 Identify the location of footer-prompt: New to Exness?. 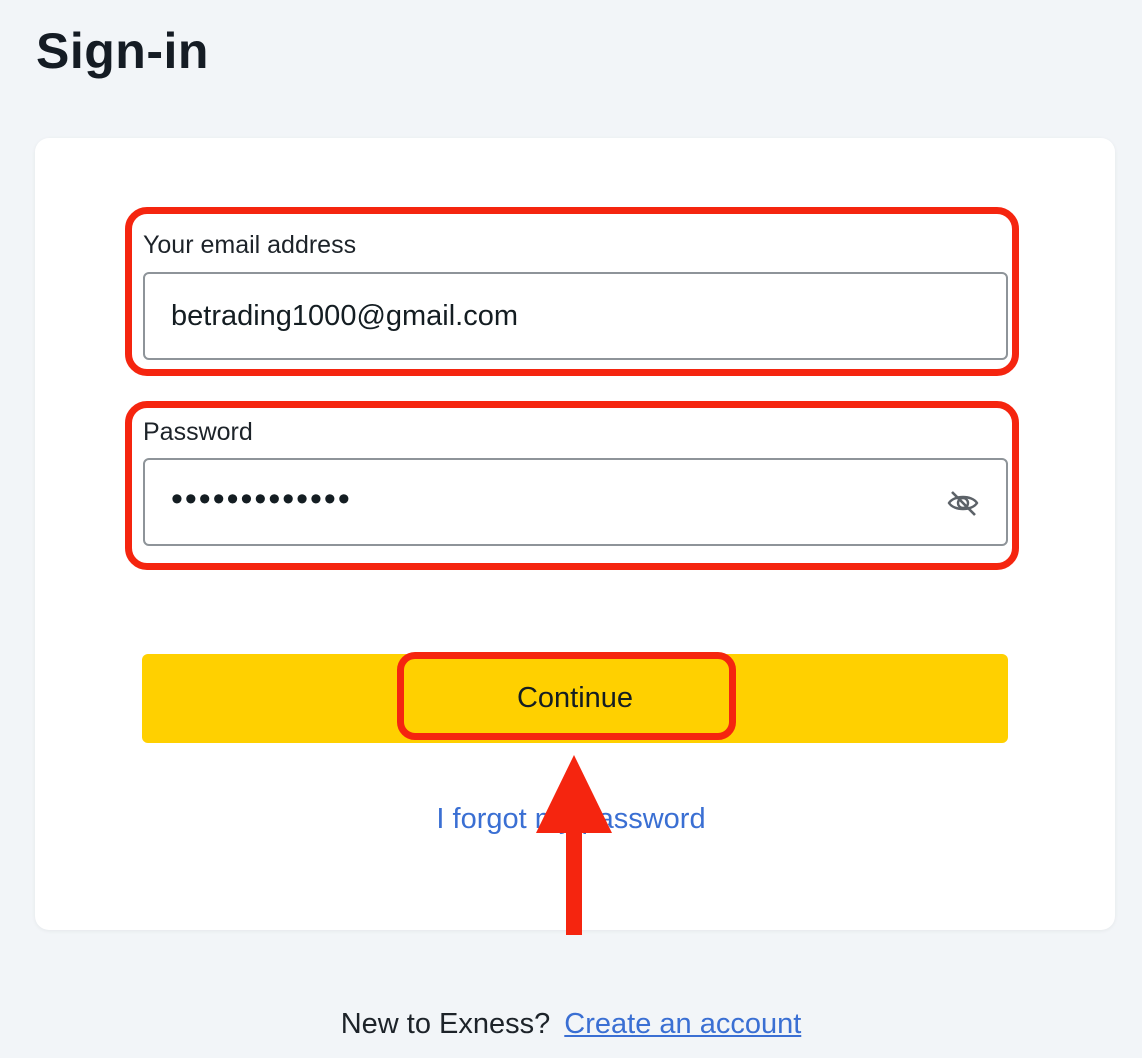
(445, 1024).